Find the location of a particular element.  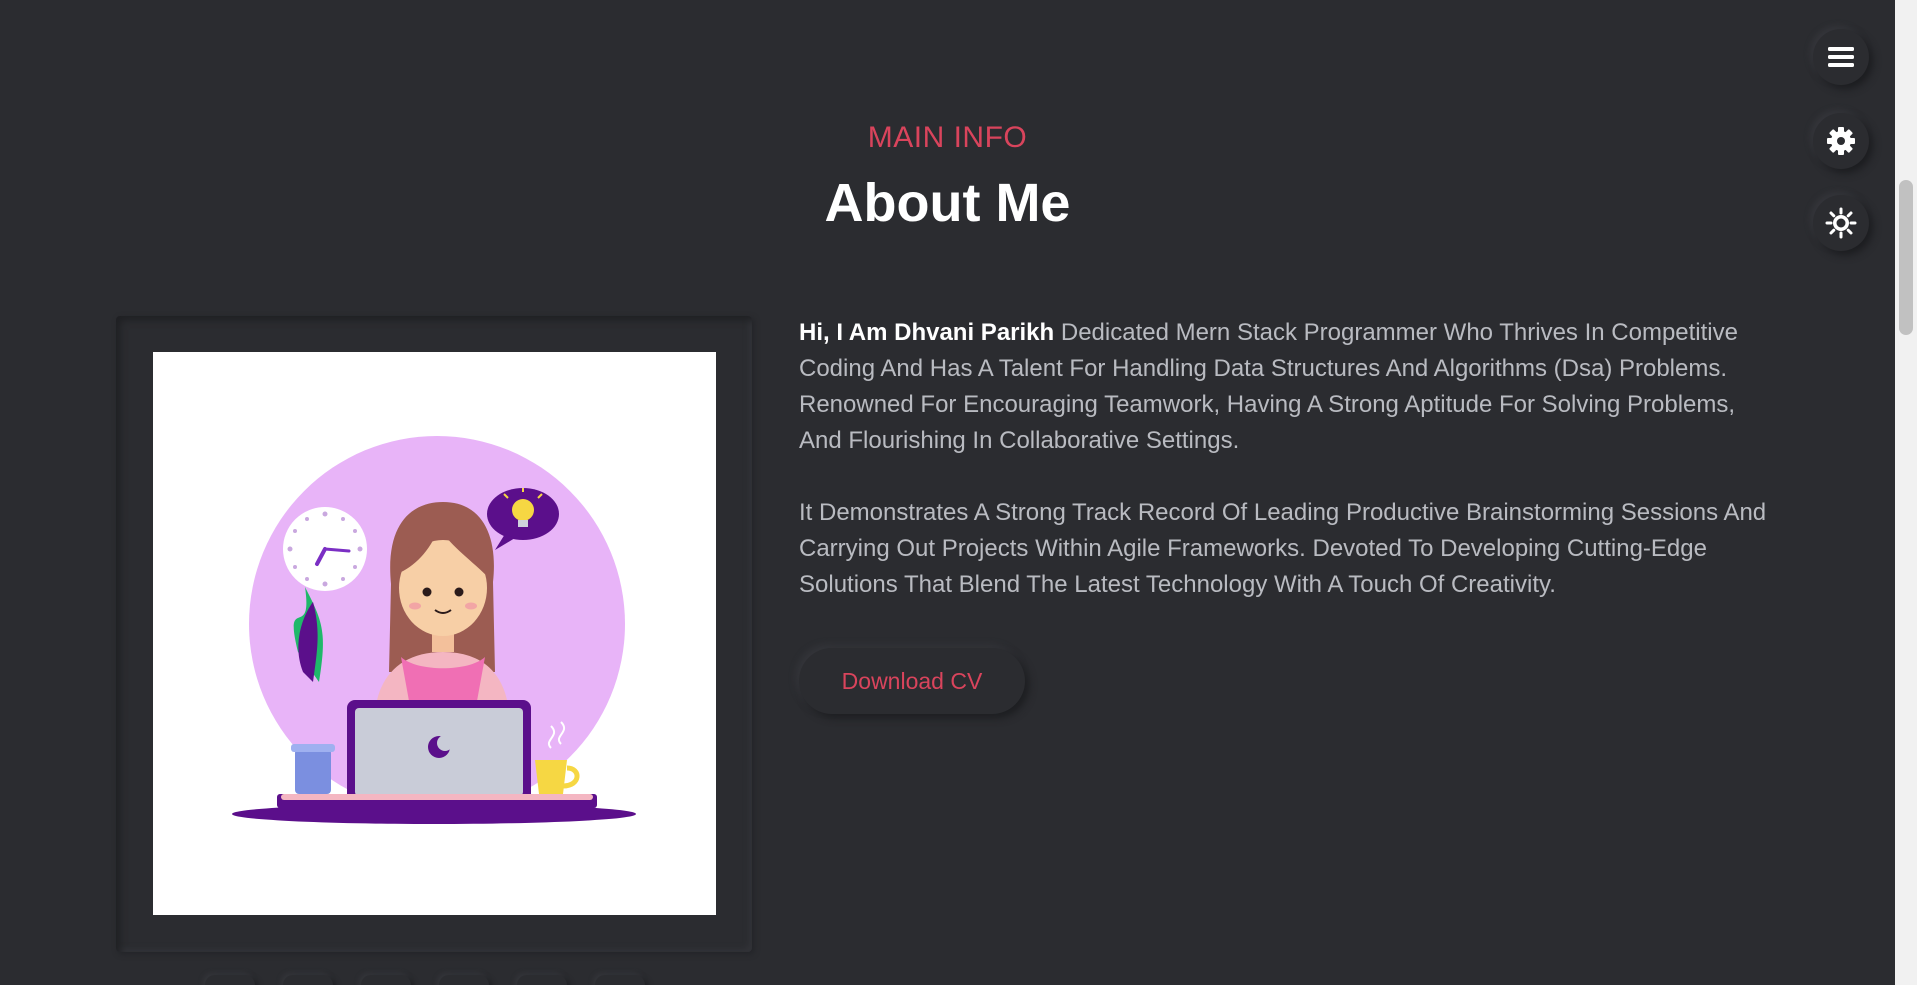

menu-button is located at coordinates (1841, 57).